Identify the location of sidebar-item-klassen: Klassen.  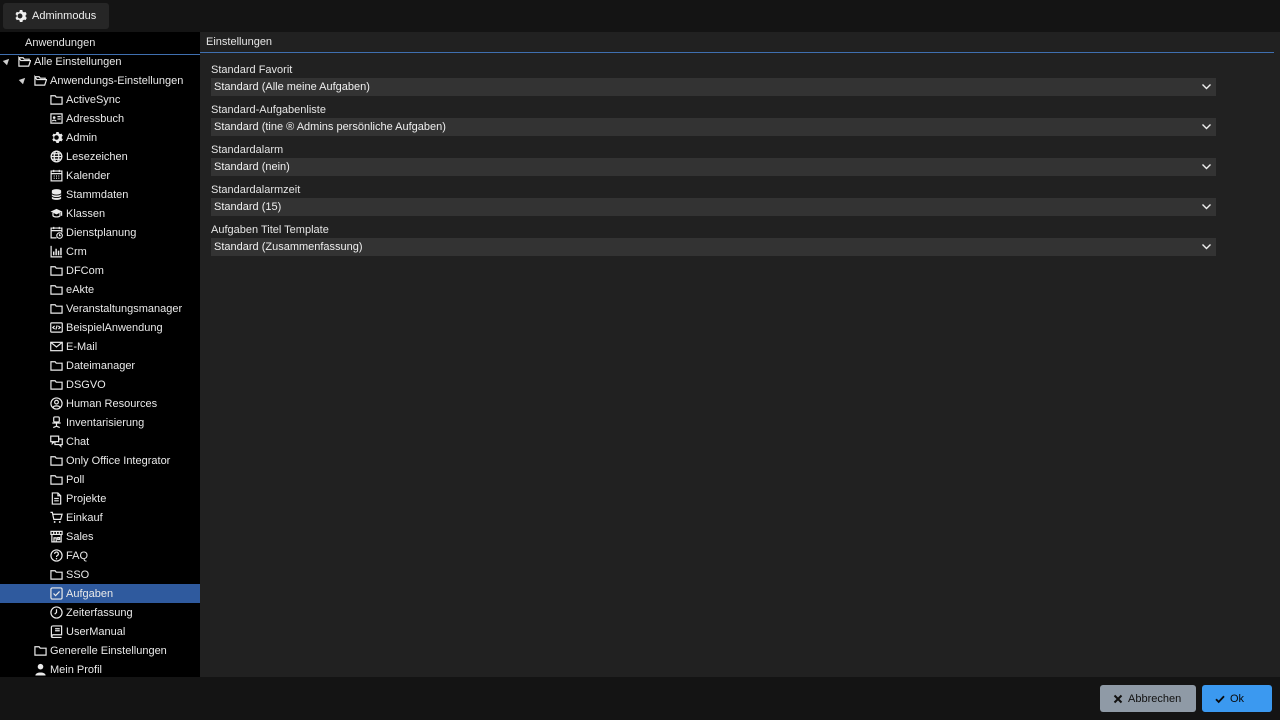
(100, 213).